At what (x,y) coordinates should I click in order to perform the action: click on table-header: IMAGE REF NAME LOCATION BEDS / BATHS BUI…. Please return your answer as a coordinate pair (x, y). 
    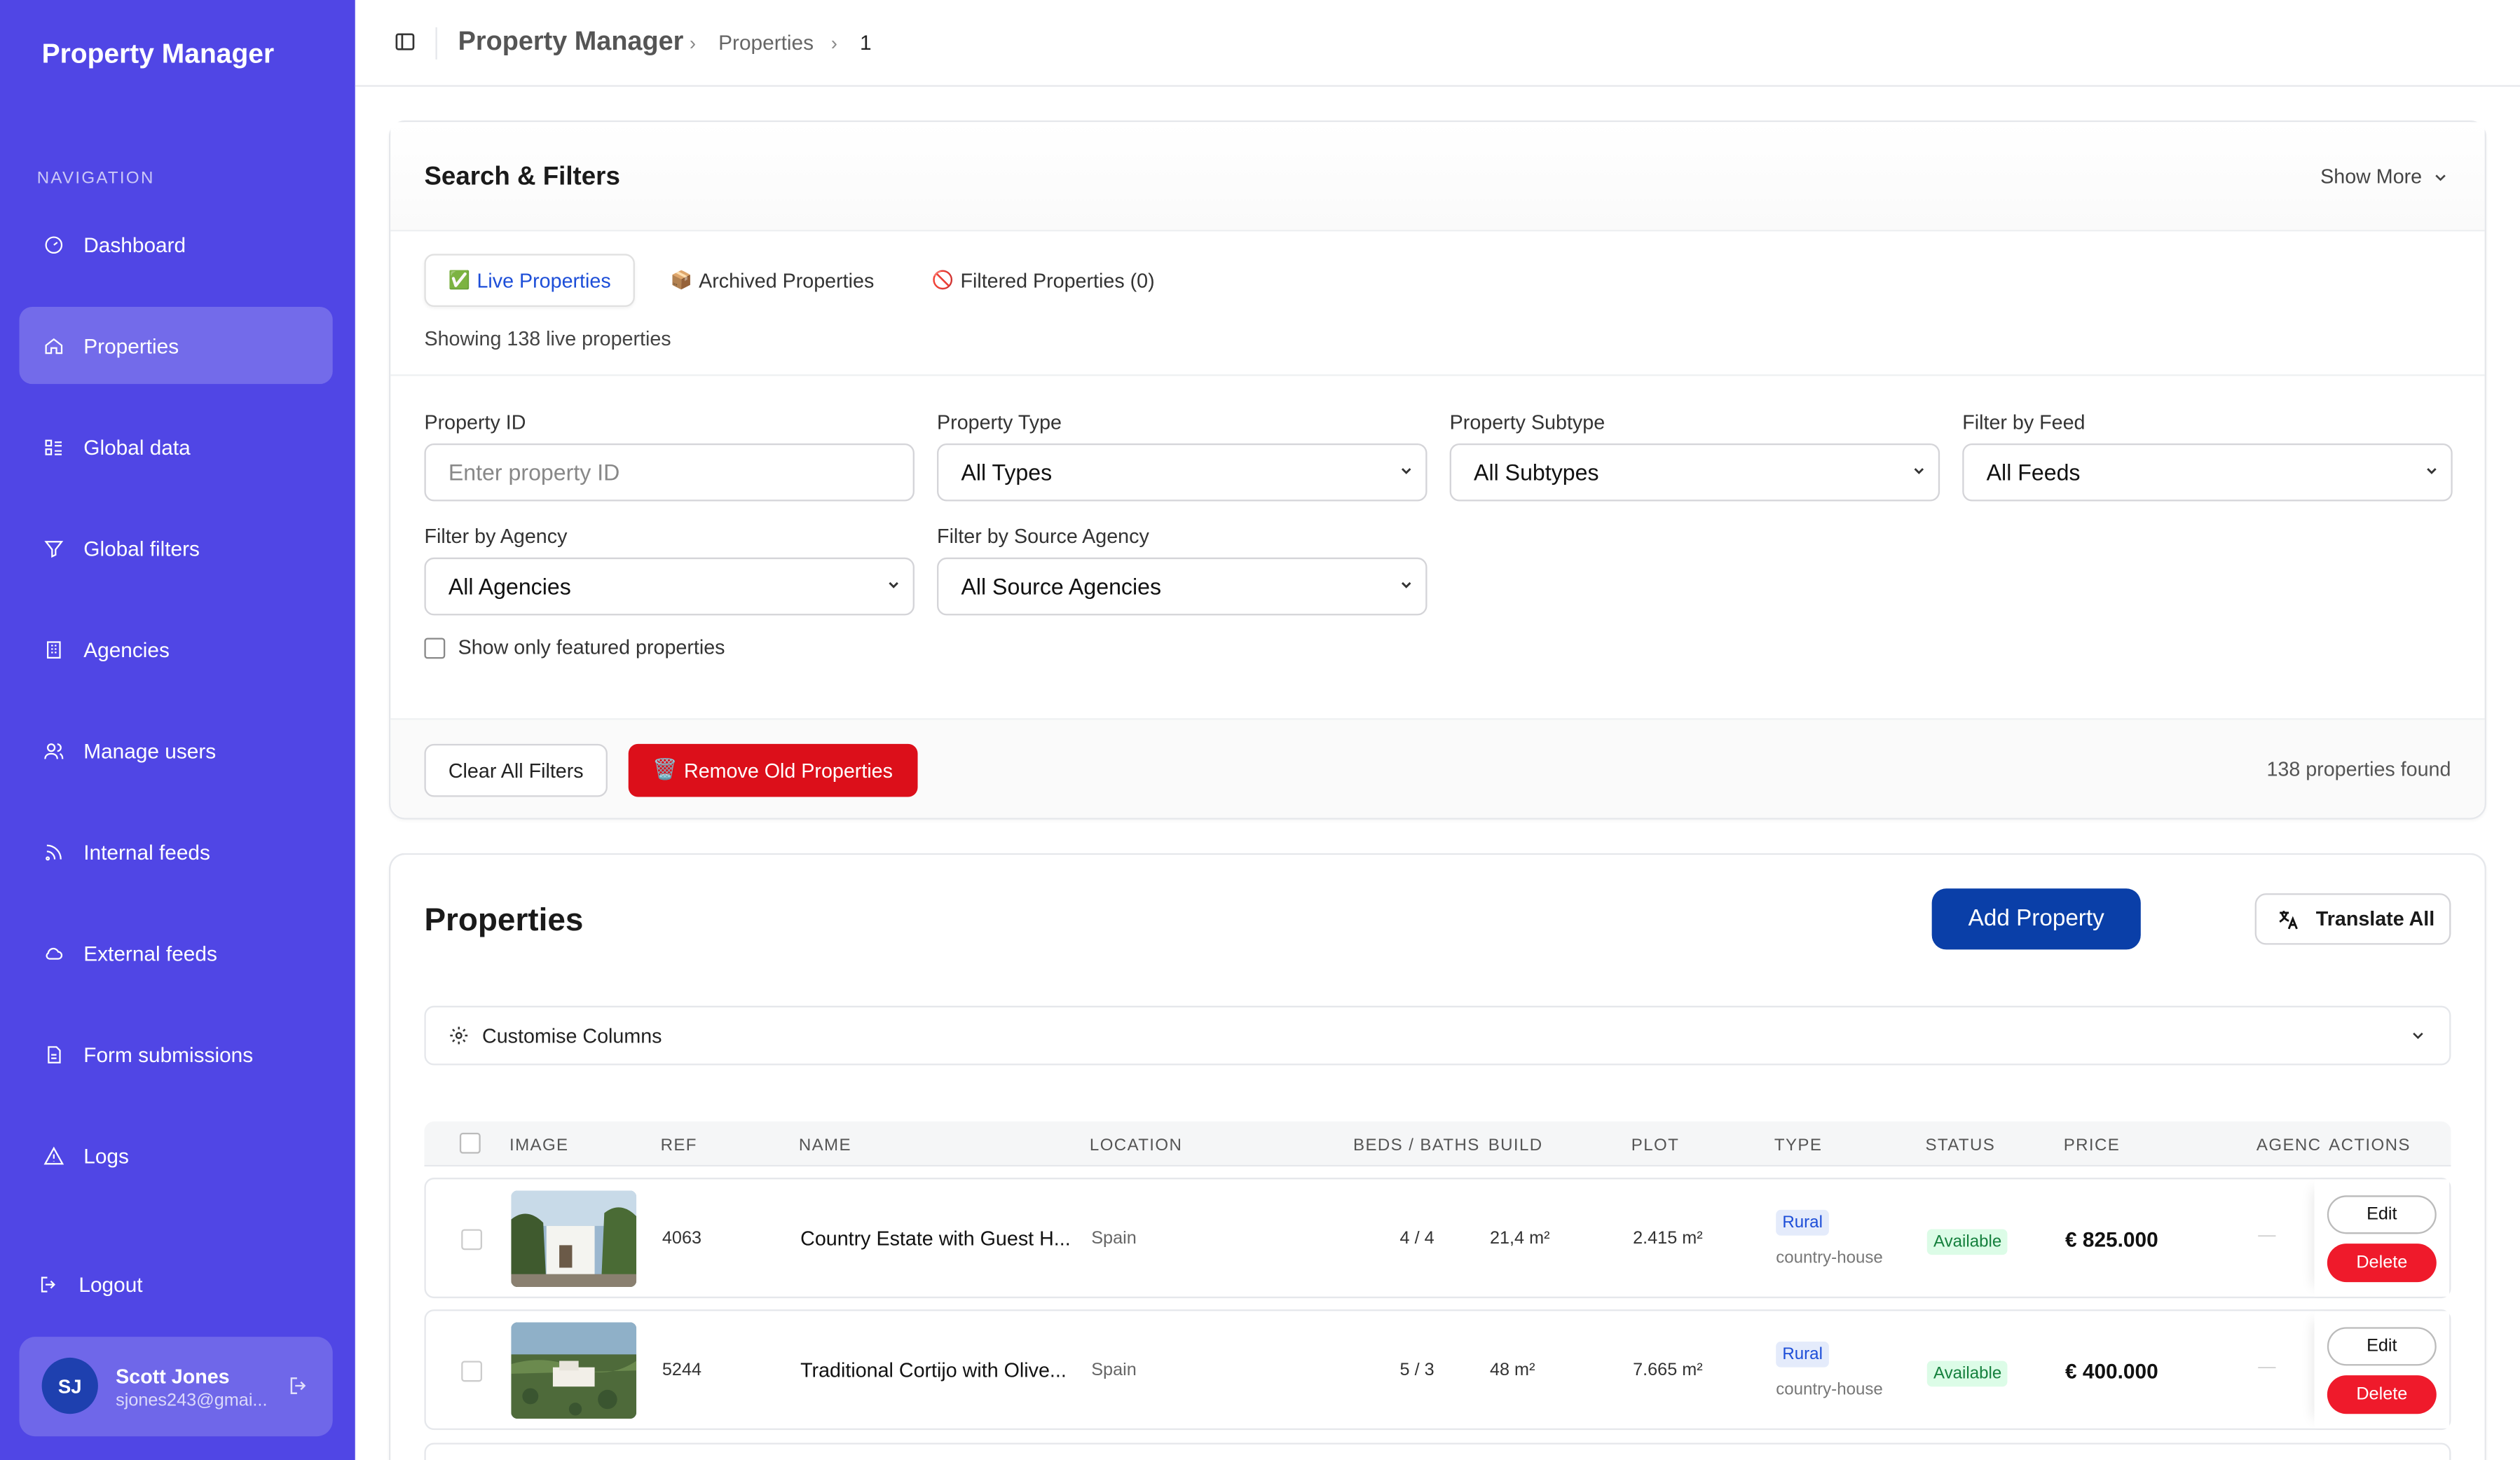
    Looking at the image, I should click on (1437, 1144).